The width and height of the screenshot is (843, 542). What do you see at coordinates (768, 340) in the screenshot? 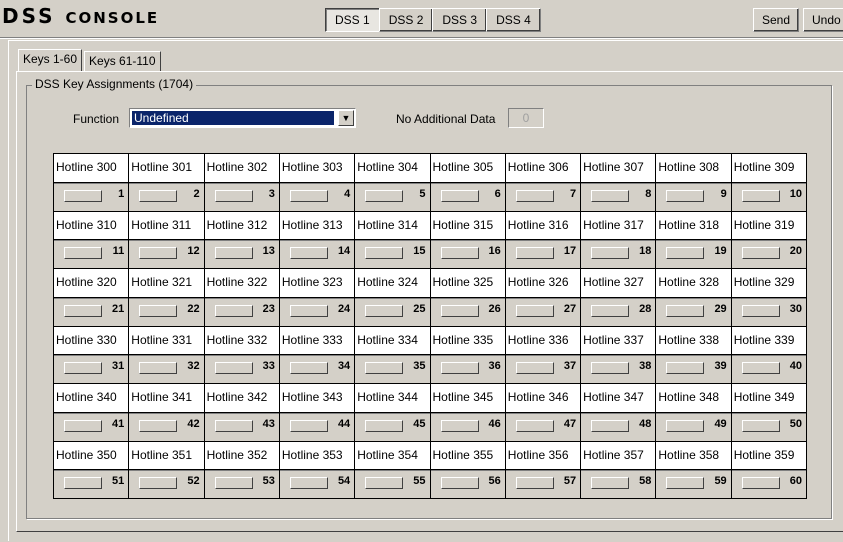
I see `key-label: Hotline 339` at bounding box center [768, 340].